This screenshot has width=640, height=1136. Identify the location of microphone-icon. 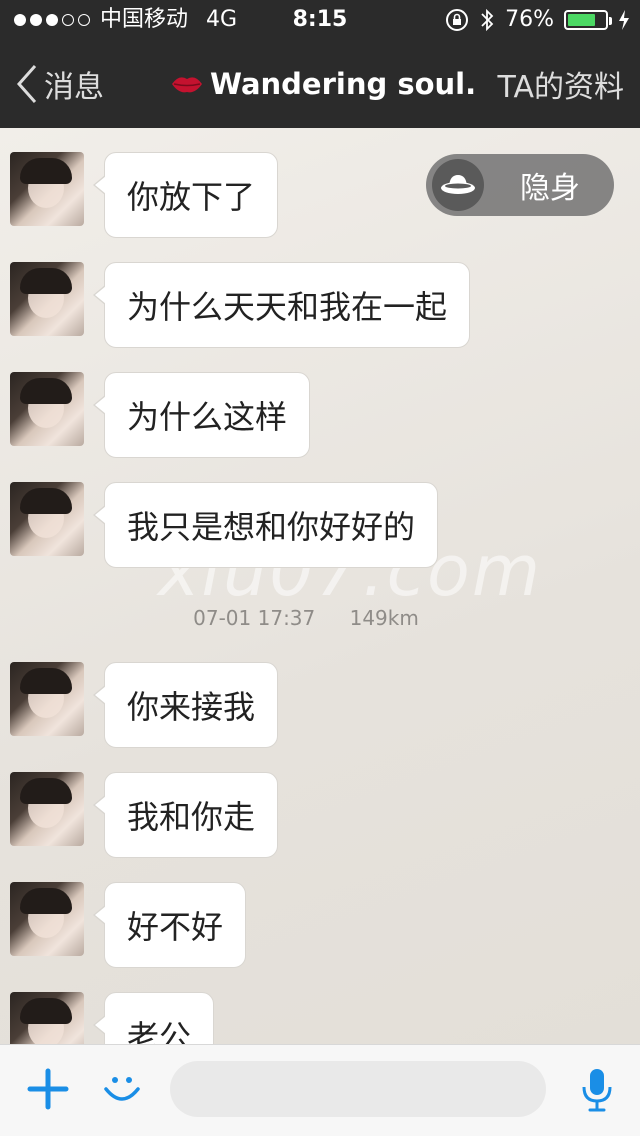
(597, 1090).